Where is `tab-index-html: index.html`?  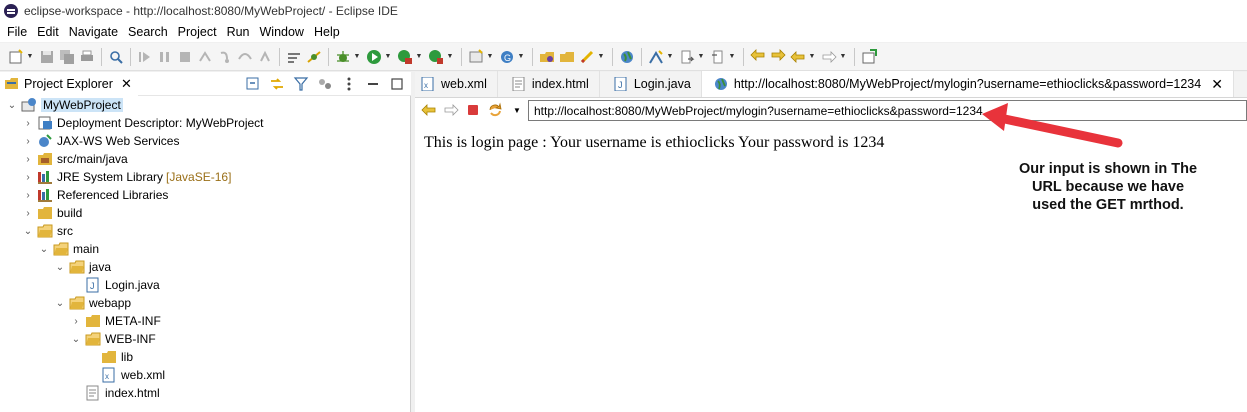 tab-index-html: index.html is located at coordinates (549, 84).